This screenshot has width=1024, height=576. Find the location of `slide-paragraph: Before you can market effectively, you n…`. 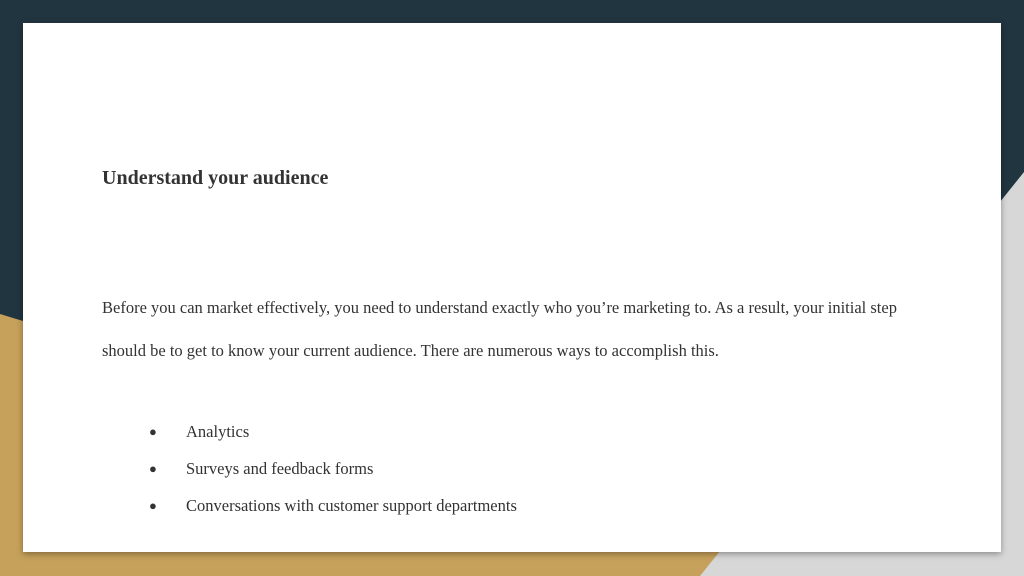

slide-paragraph: Before you can market effectively, you n… is located at coordinates (499, 329).